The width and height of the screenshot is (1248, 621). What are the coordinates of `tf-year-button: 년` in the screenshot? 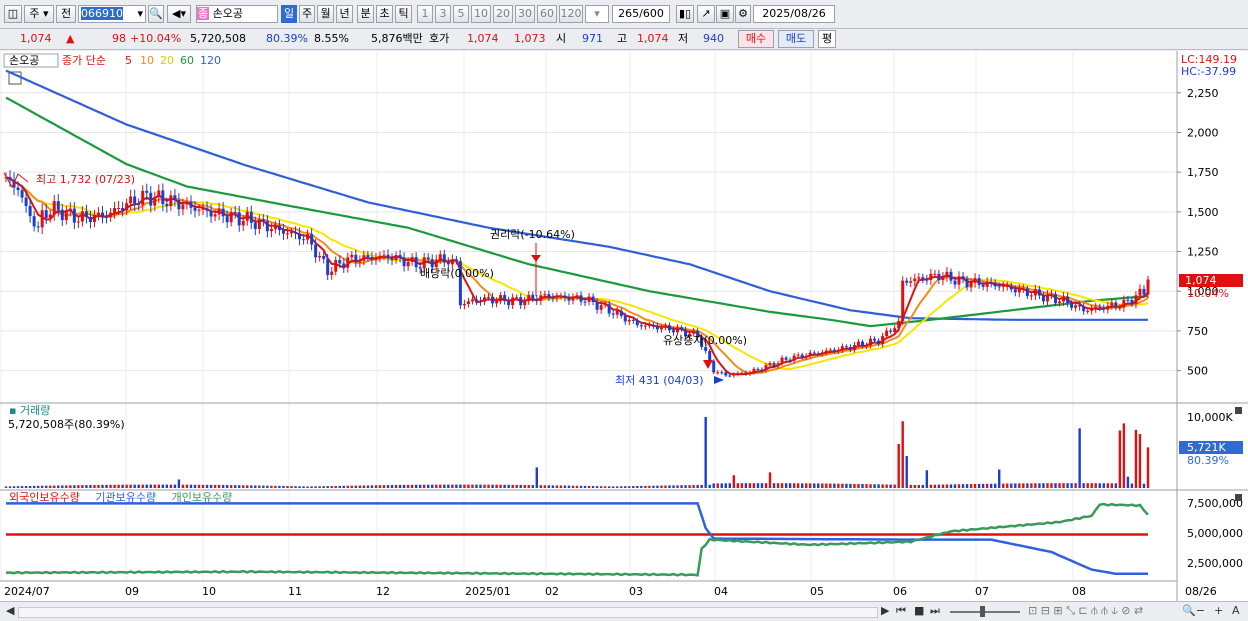 It's located at (344, 14).